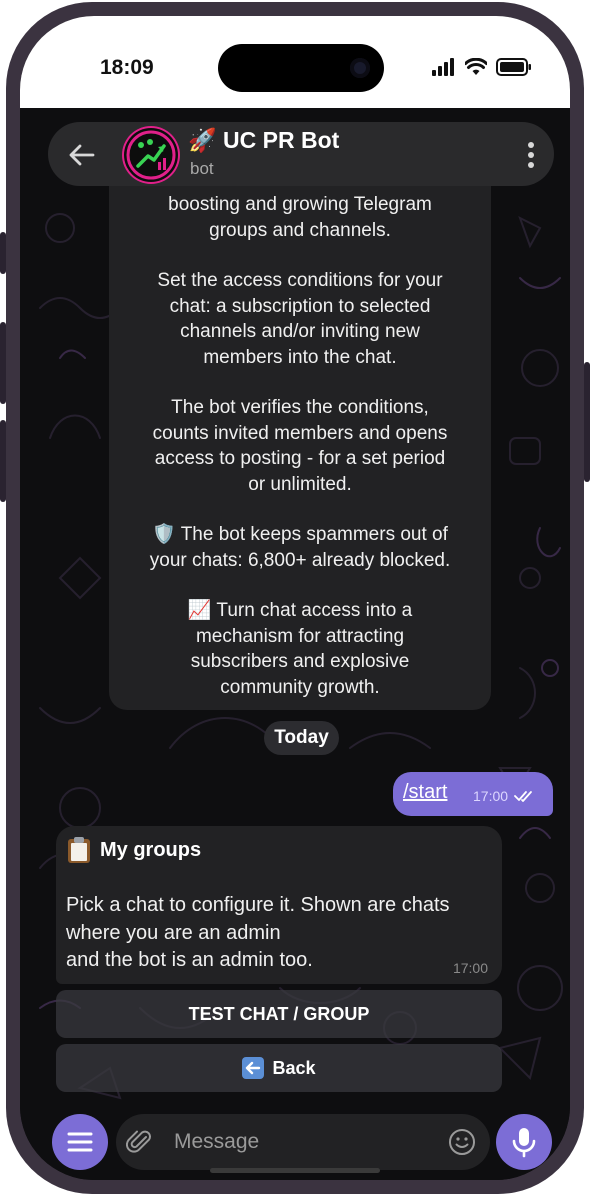  What do you see at coordinates (301, 68) in the screenshot?
I see `dynamic-island` at bounding box center [301, 68].